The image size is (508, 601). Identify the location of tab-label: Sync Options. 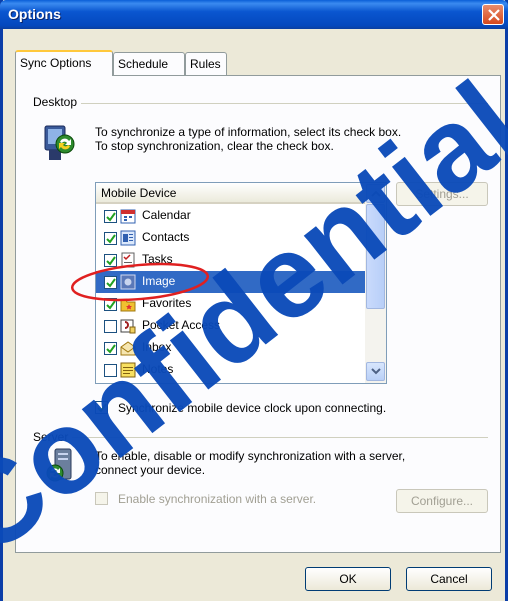
(56, 63).